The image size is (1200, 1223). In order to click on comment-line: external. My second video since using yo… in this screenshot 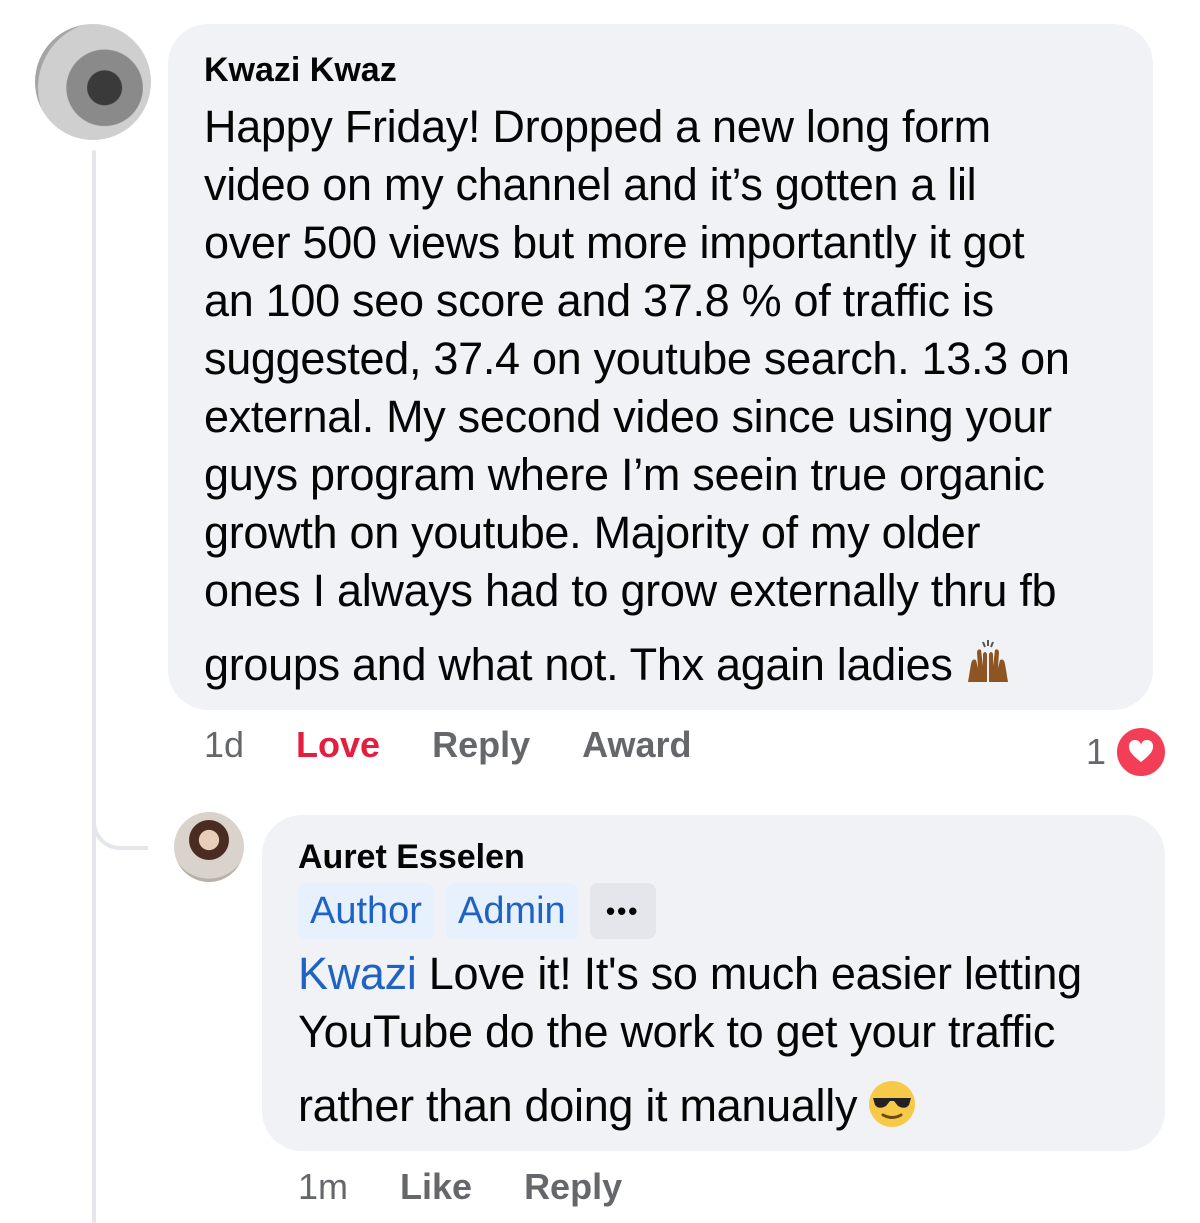, I will do `click(628, 416)`.